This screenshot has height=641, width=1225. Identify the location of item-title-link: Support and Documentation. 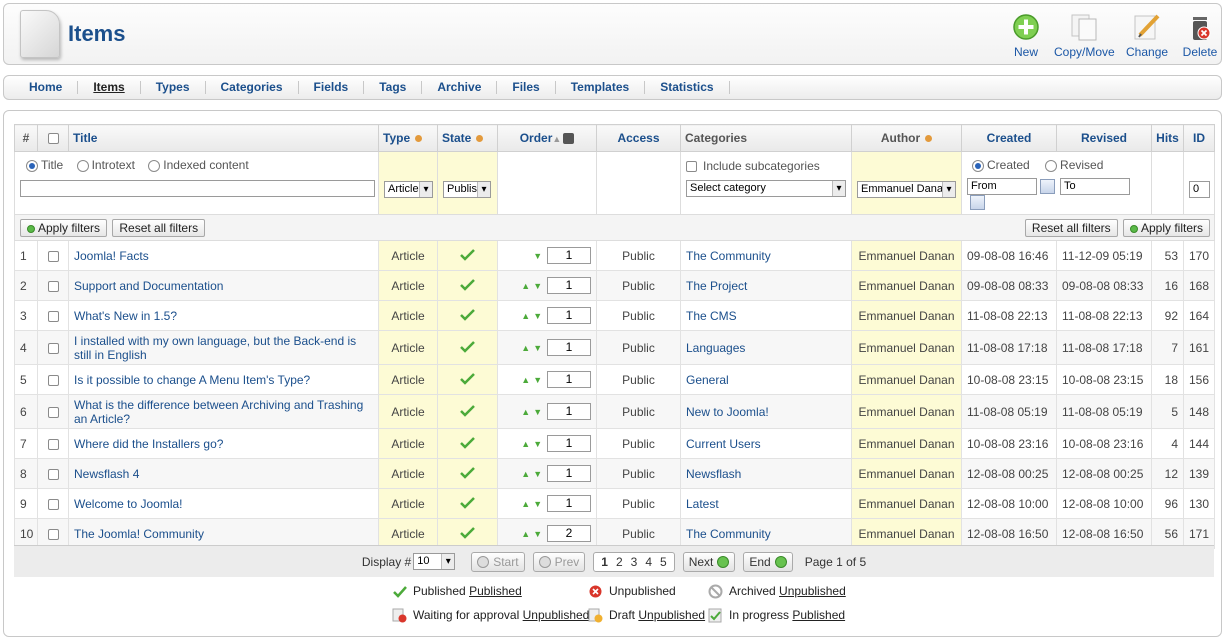
(148, 286).